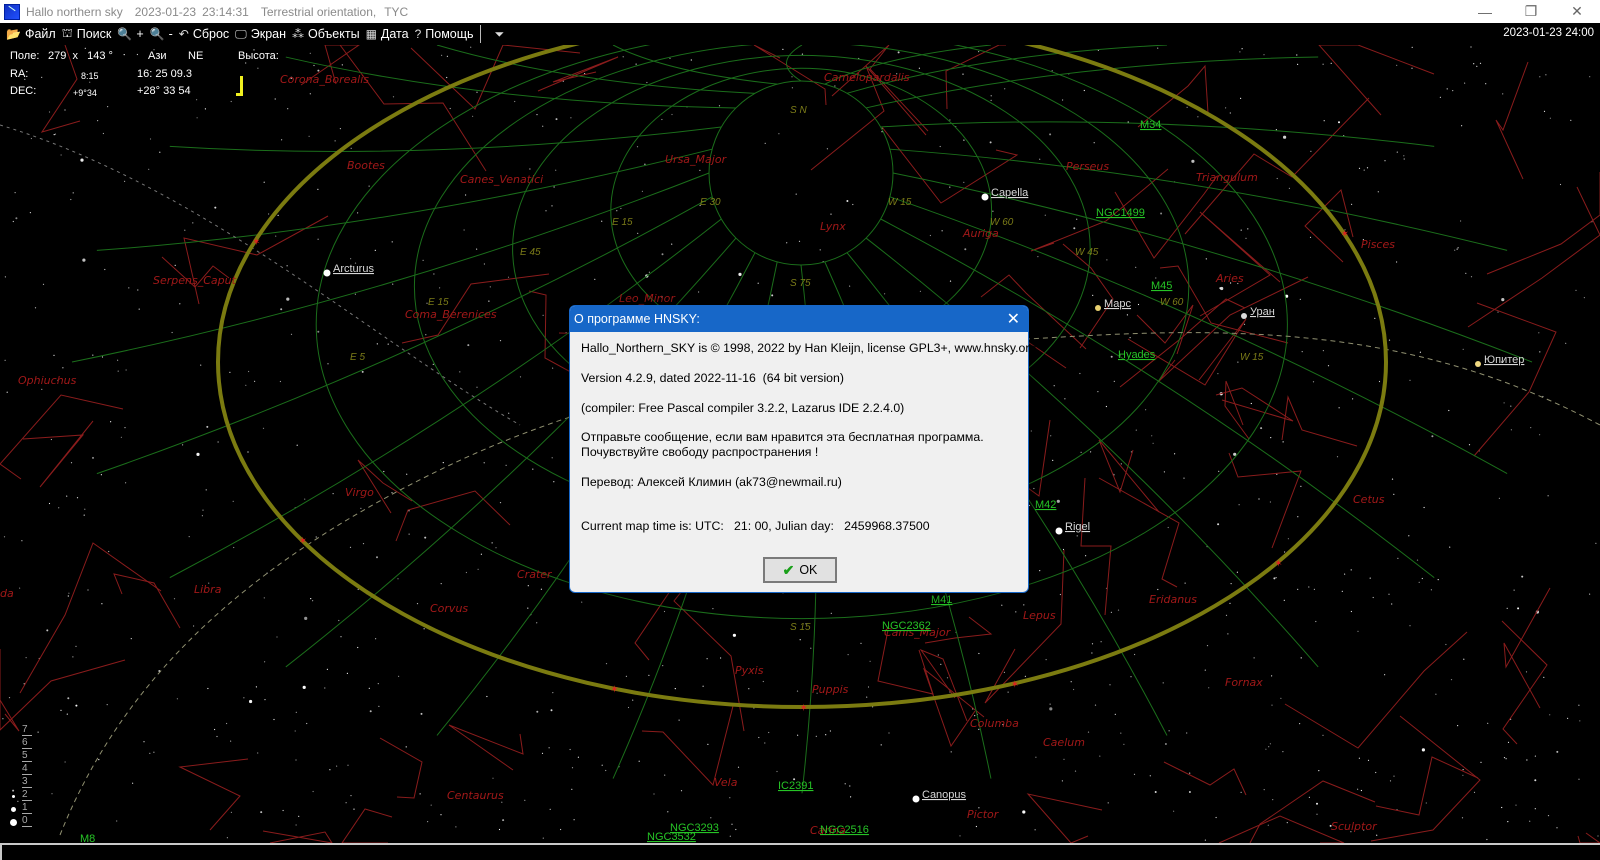  I want to click on help-menu: ? Помощь, so click(444, 34).